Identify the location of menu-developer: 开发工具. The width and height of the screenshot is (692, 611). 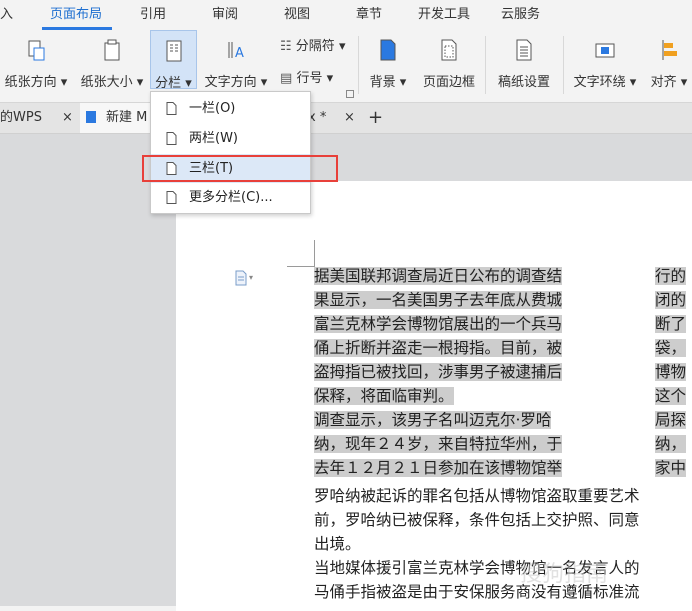
(444, 15).